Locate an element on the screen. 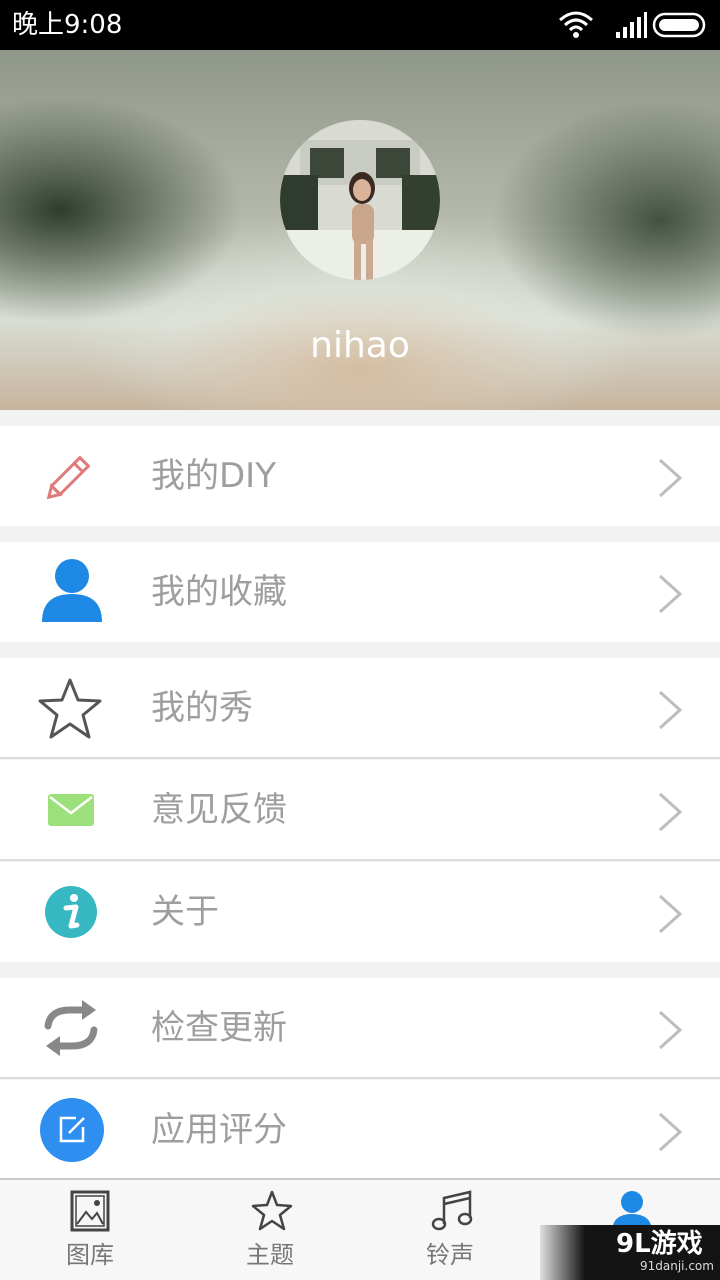 The width and height of the screenshot is (720, 1280). tab-label-ringtone: 铃声 is located at coordinates (450, 1255).